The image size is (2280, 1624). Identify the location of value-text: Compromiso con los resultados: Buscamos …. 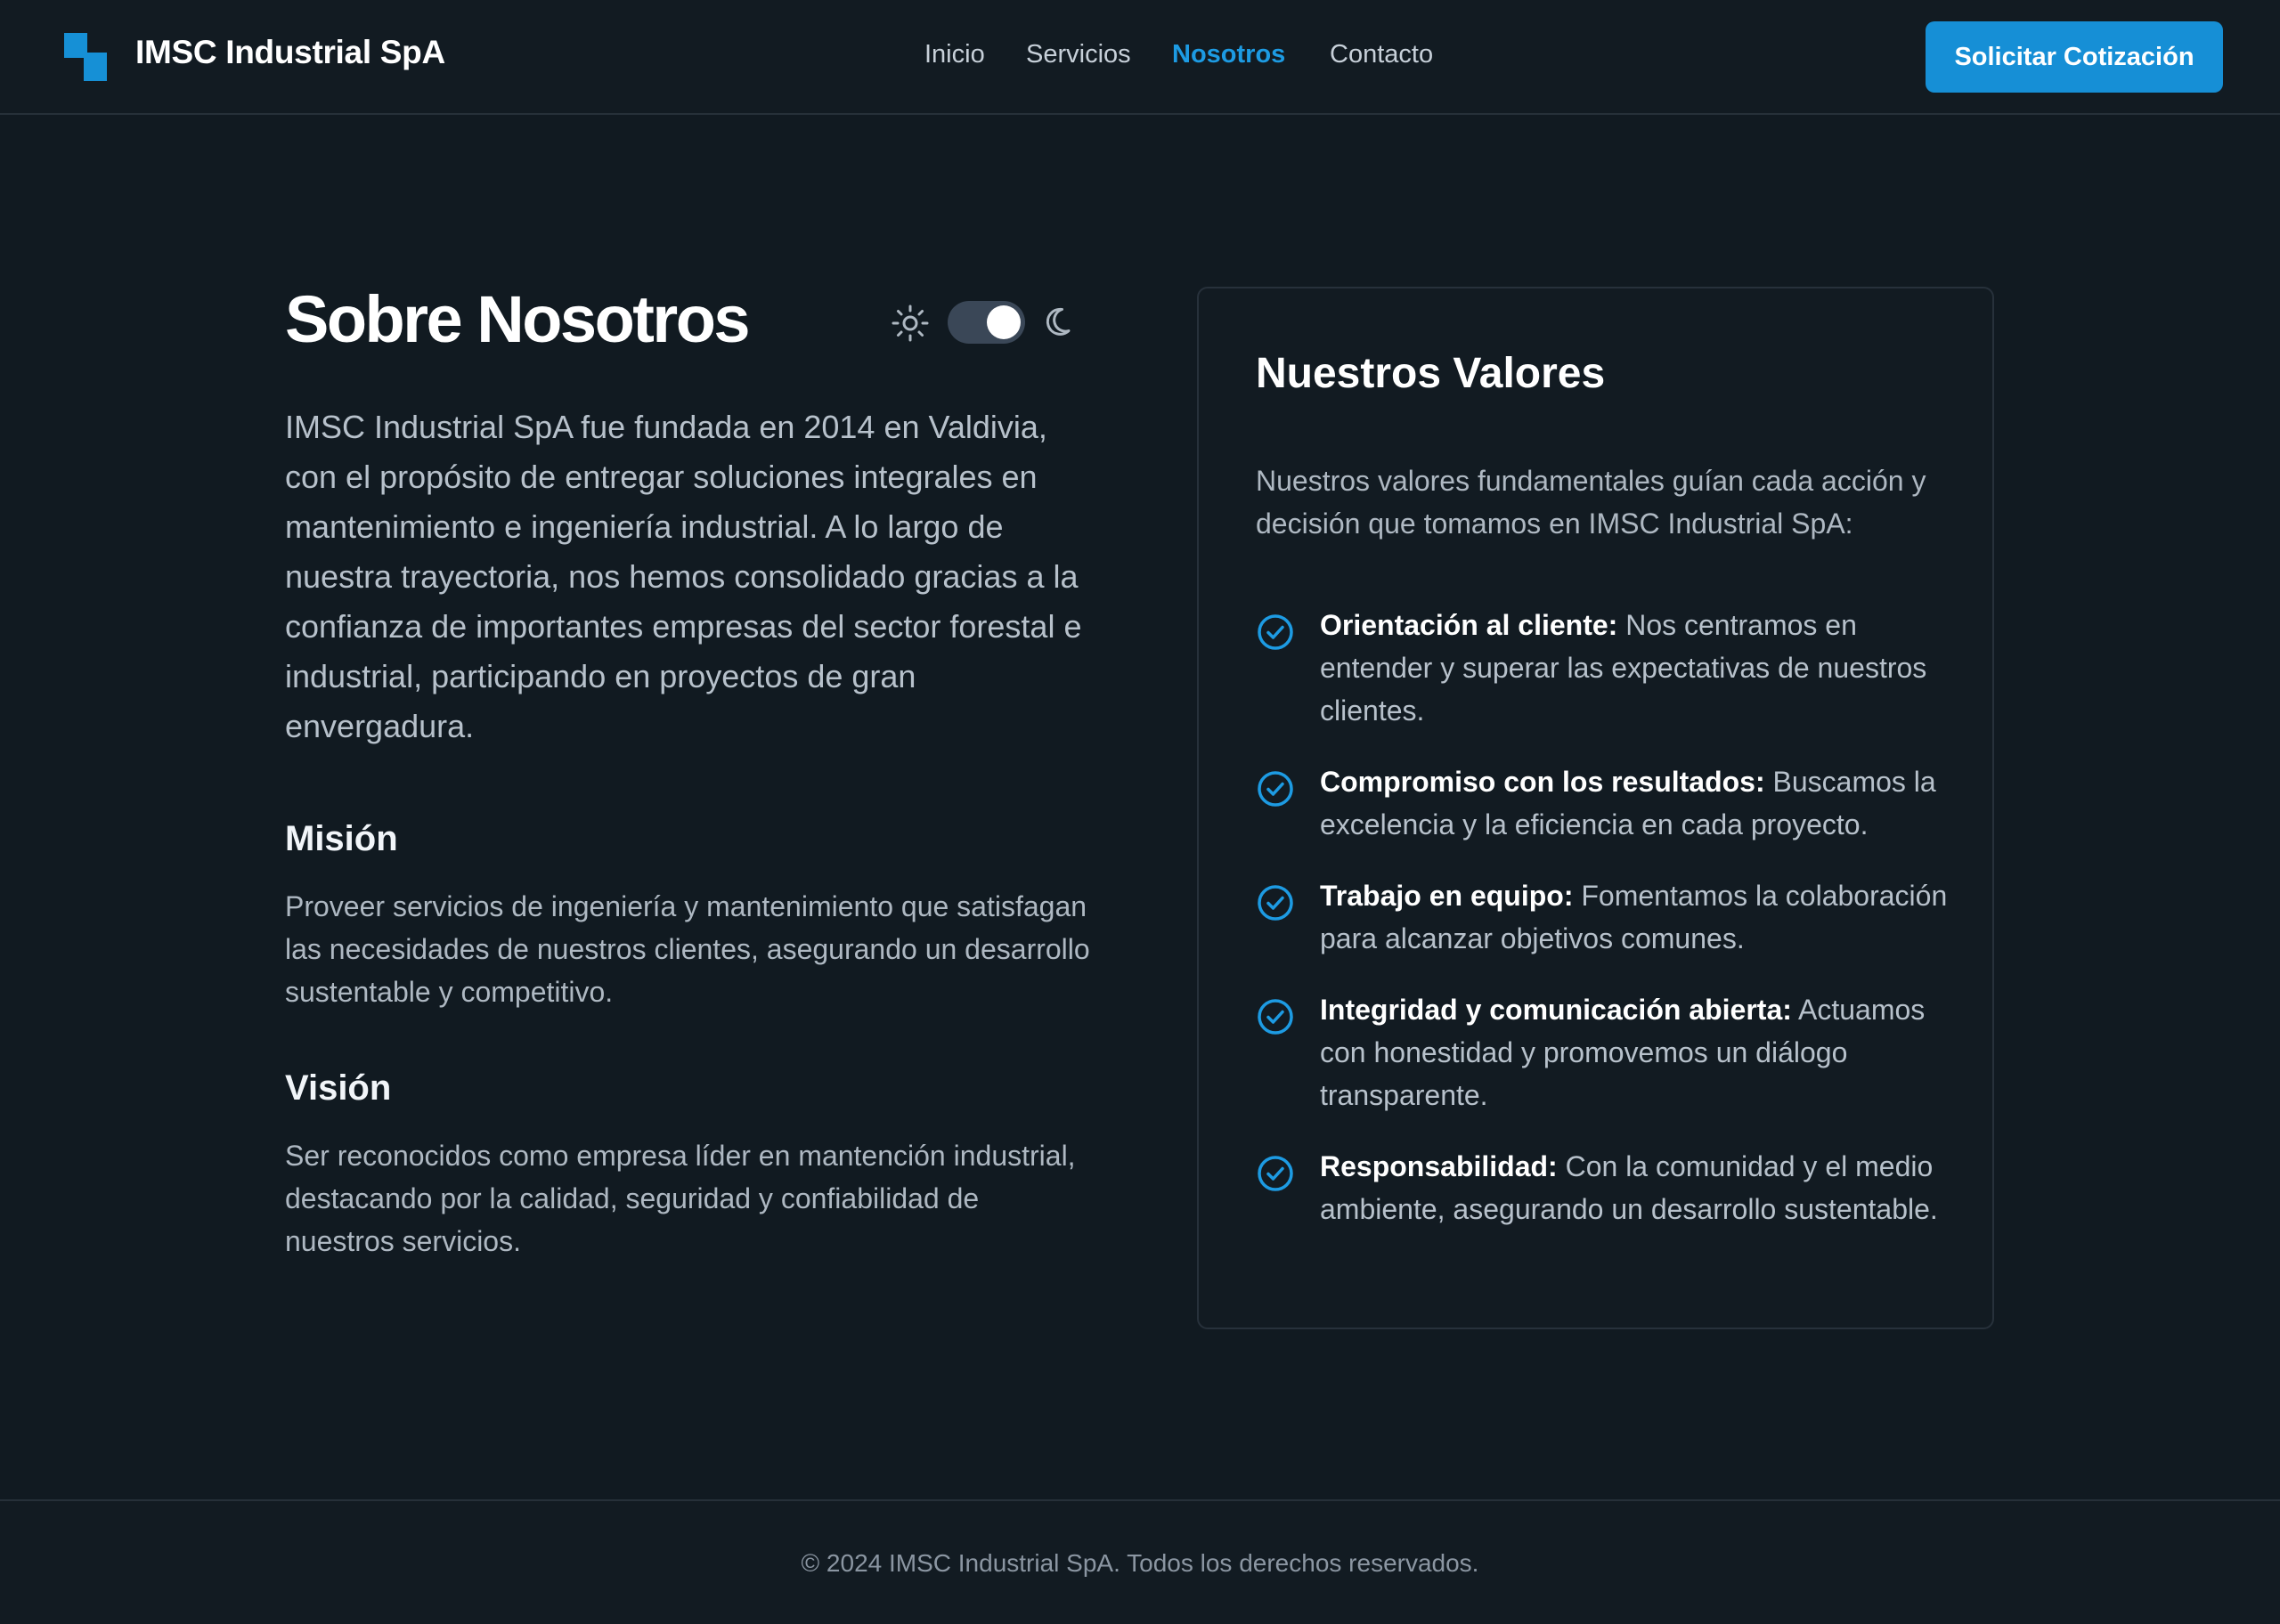
(1634, 803).